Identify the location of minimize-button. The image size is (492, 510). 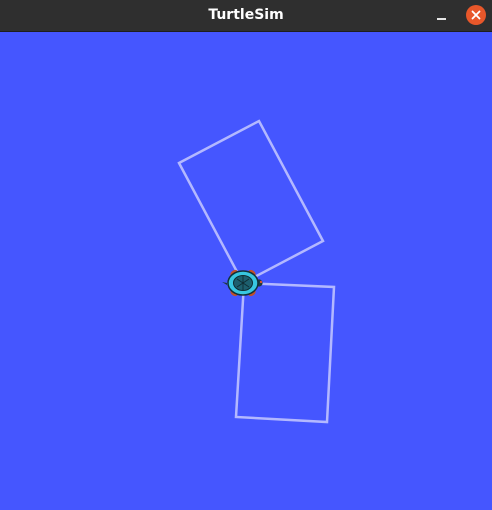
(441, 16).